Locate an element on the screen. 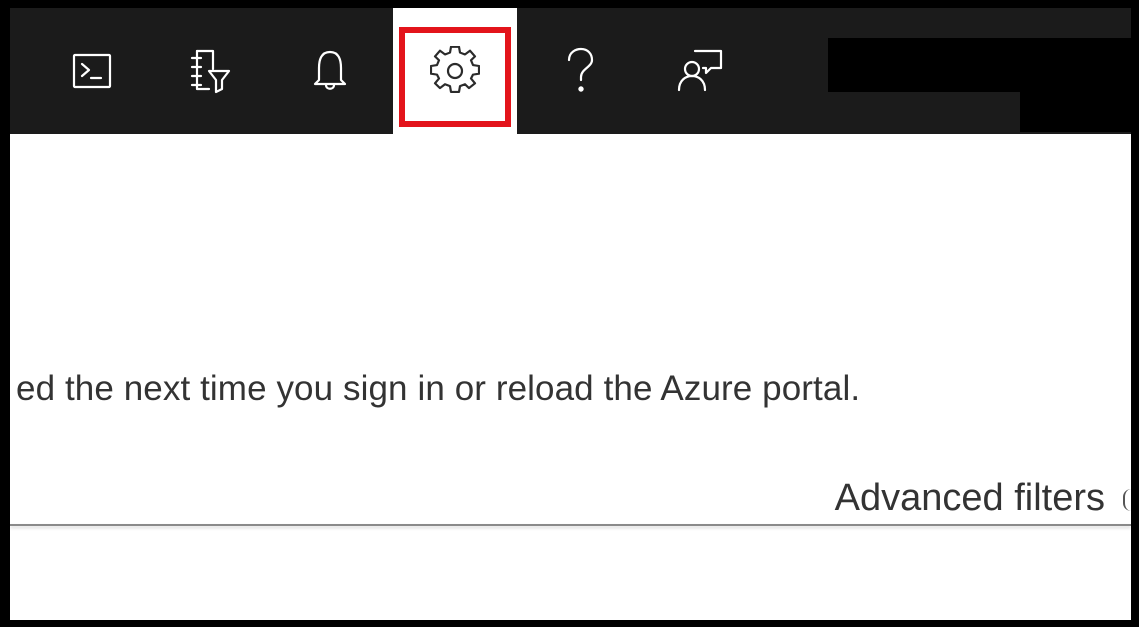 The image size is (1139, 627). notifications-icon is located at coordinates (330, 70).